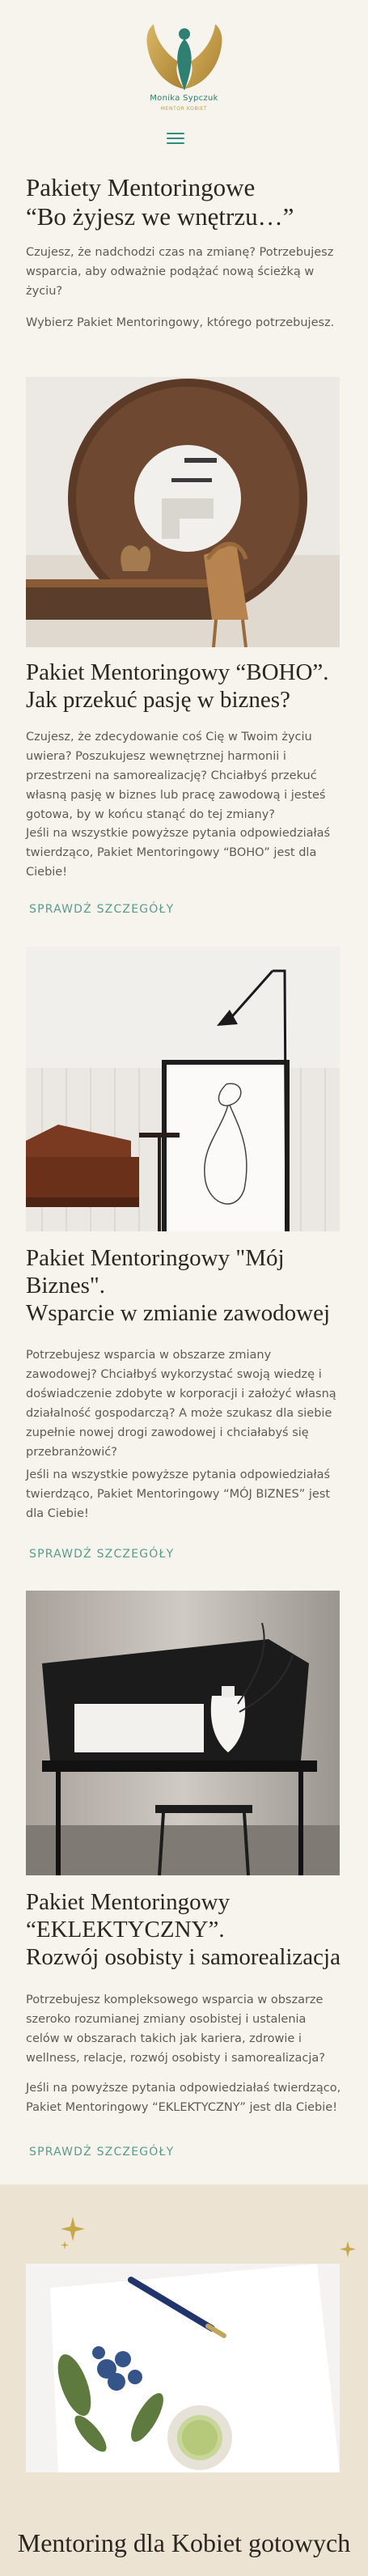 The width and height of the screenshot is (368, 2576). I want to click on moj-biznes-package-image, so click(183, 1089).